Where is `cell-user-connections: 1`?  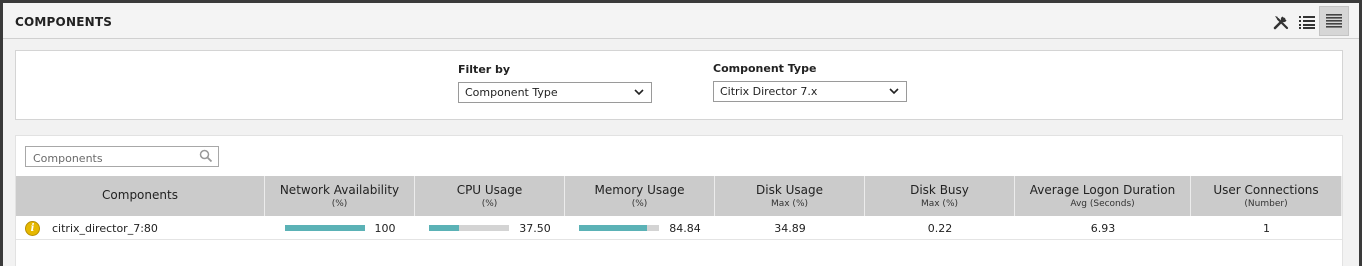 cell-user-connections: 1 is located at coordinates (1266, 228).